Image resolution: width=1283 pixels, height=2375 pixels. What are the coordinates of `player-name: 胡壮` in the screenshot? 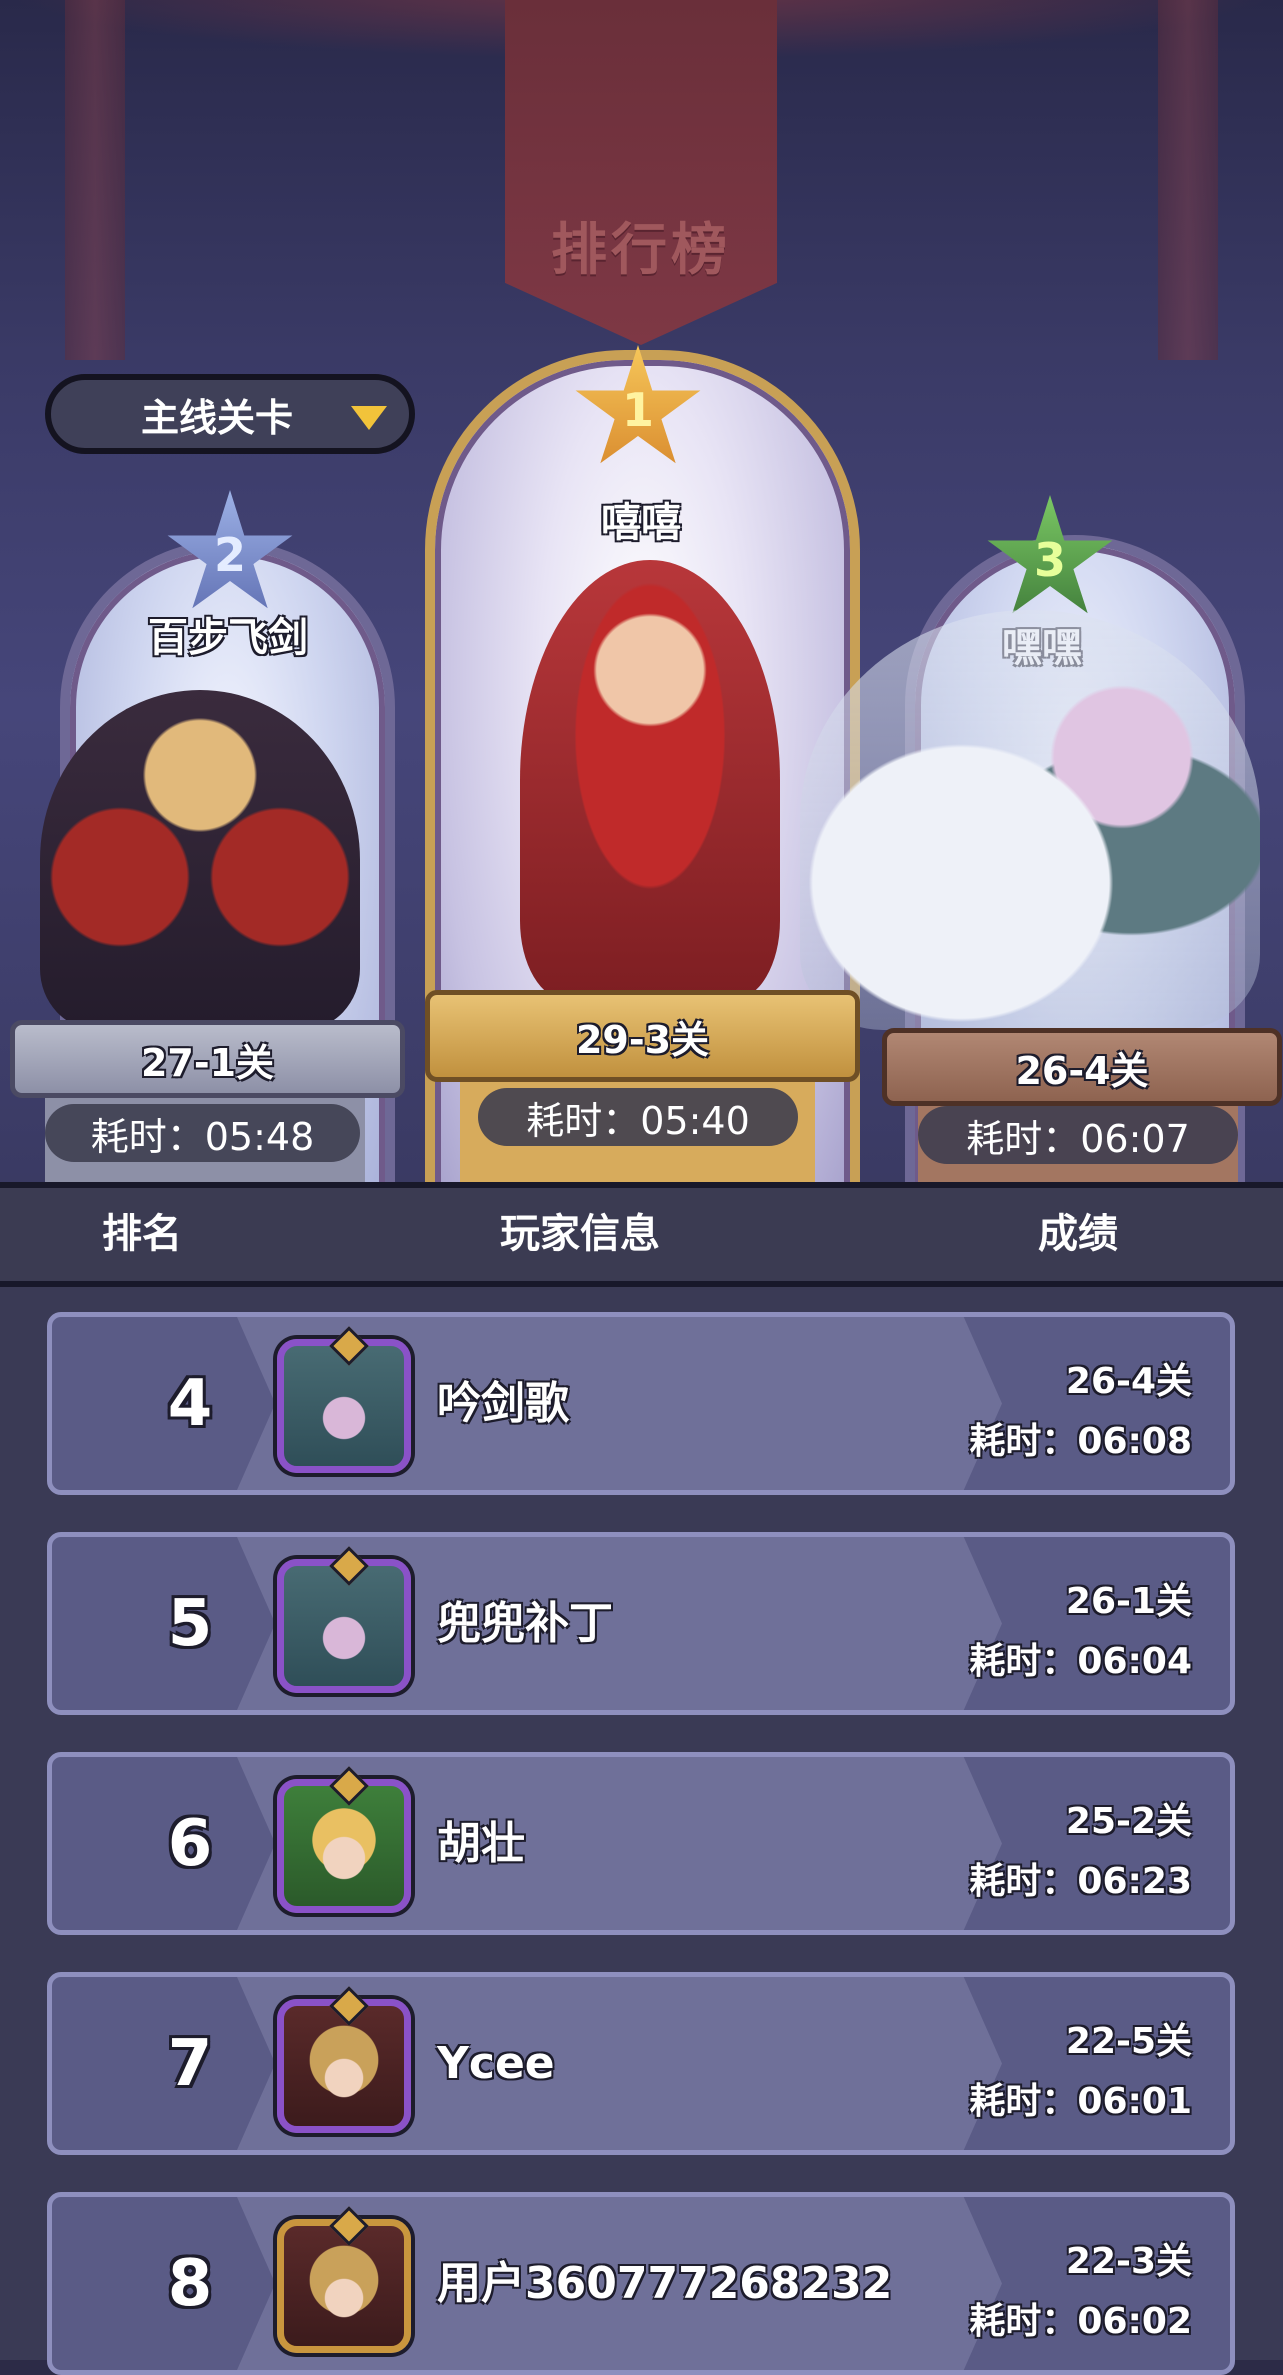 It's located at (481, 1843).